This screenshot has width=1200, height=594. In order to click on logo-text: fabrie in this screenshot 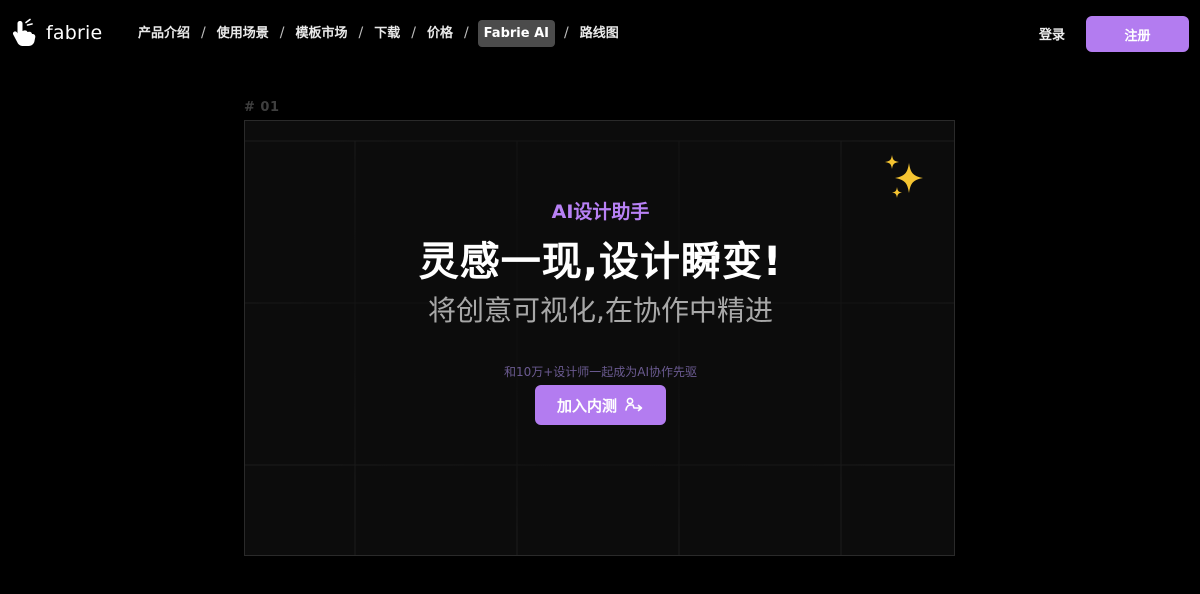, I will do `click(74, 33)`.